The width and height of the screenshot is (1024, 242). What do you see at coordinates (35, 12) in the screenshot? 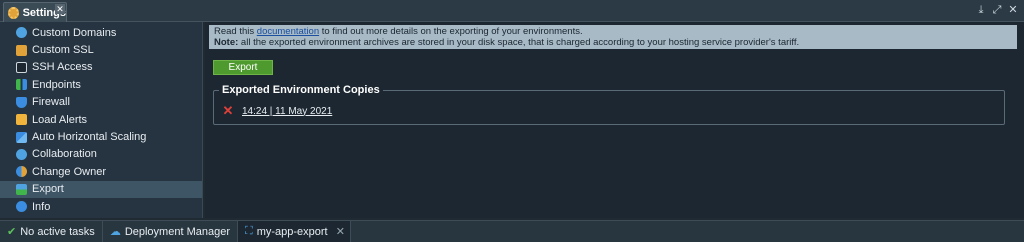
I see `tab-settings: Settings ✕` at bounding box center [35, 12].